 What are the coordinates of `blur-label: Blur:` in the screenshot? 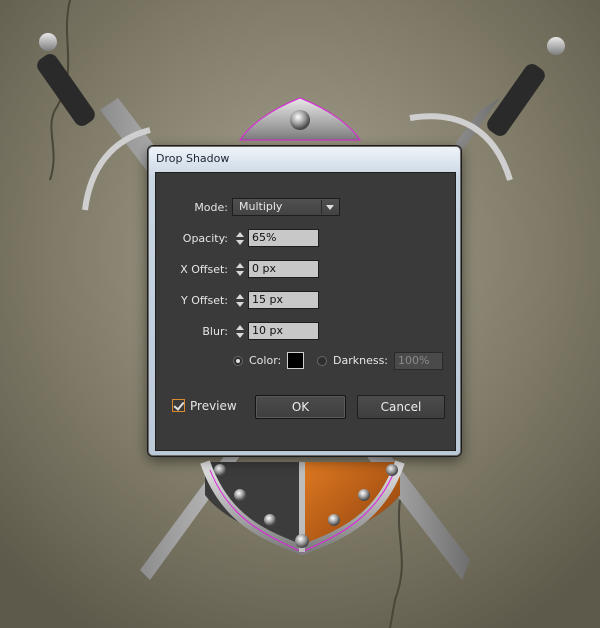 It's located at (215, 331).